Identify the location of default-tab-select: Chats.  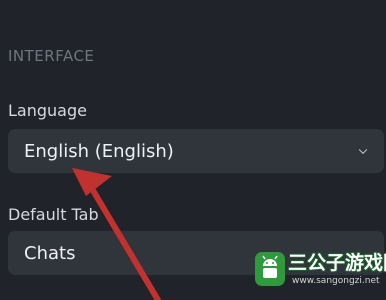
(196, 253).